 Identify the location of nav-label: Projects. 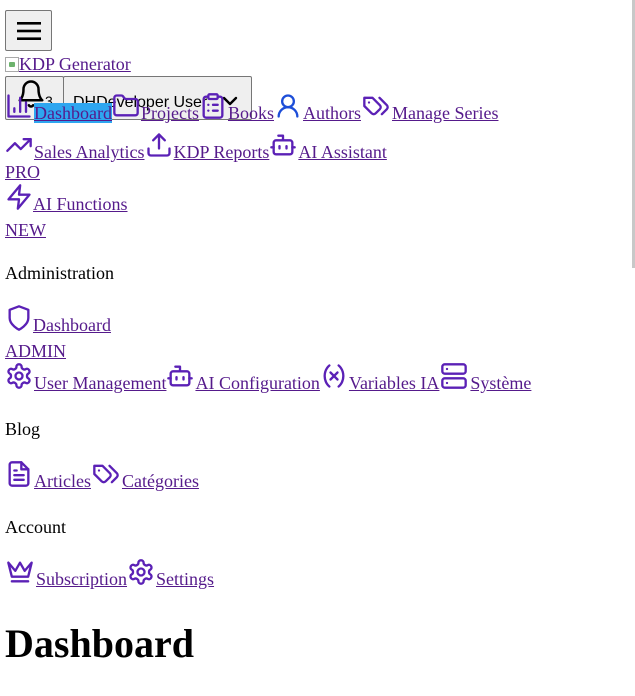
(169, 113).